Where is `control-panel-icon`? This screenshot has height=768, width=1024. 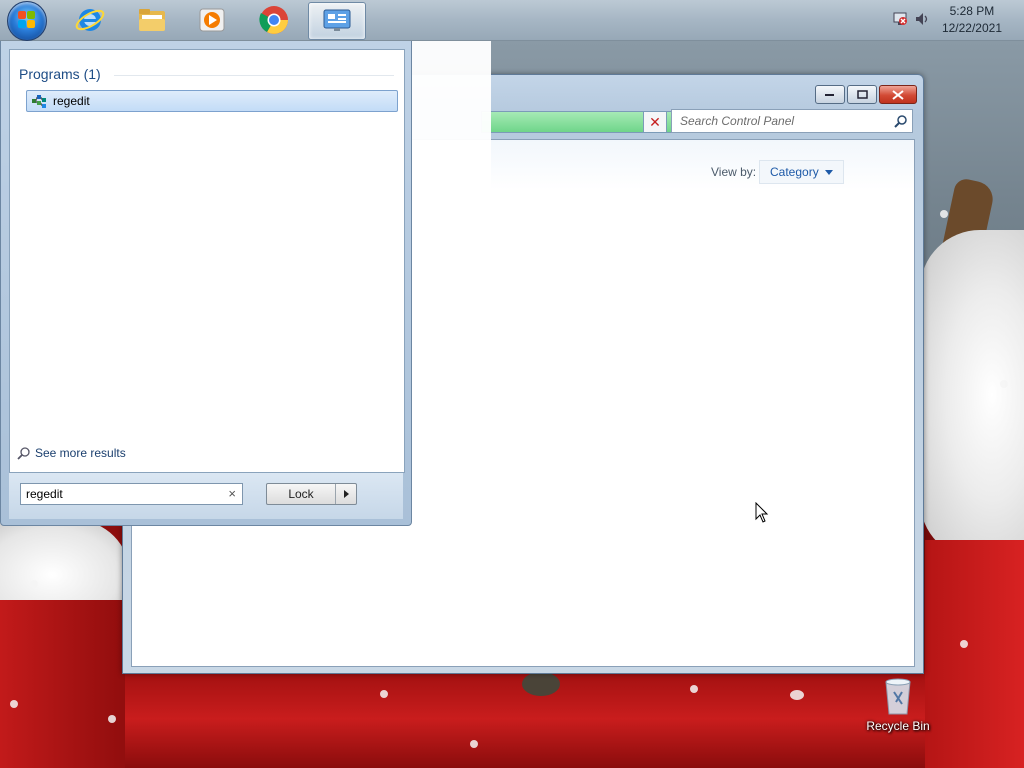
control-panel-icon is located at coordinates (337, 20).